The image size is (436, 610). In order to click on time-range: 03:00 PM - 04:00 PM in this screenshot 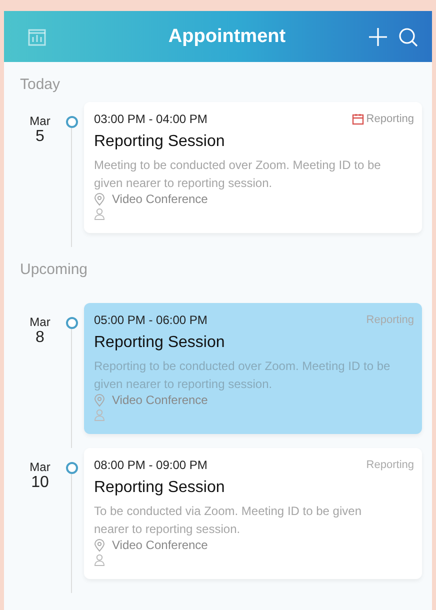, I will do `click(151, 119)`.